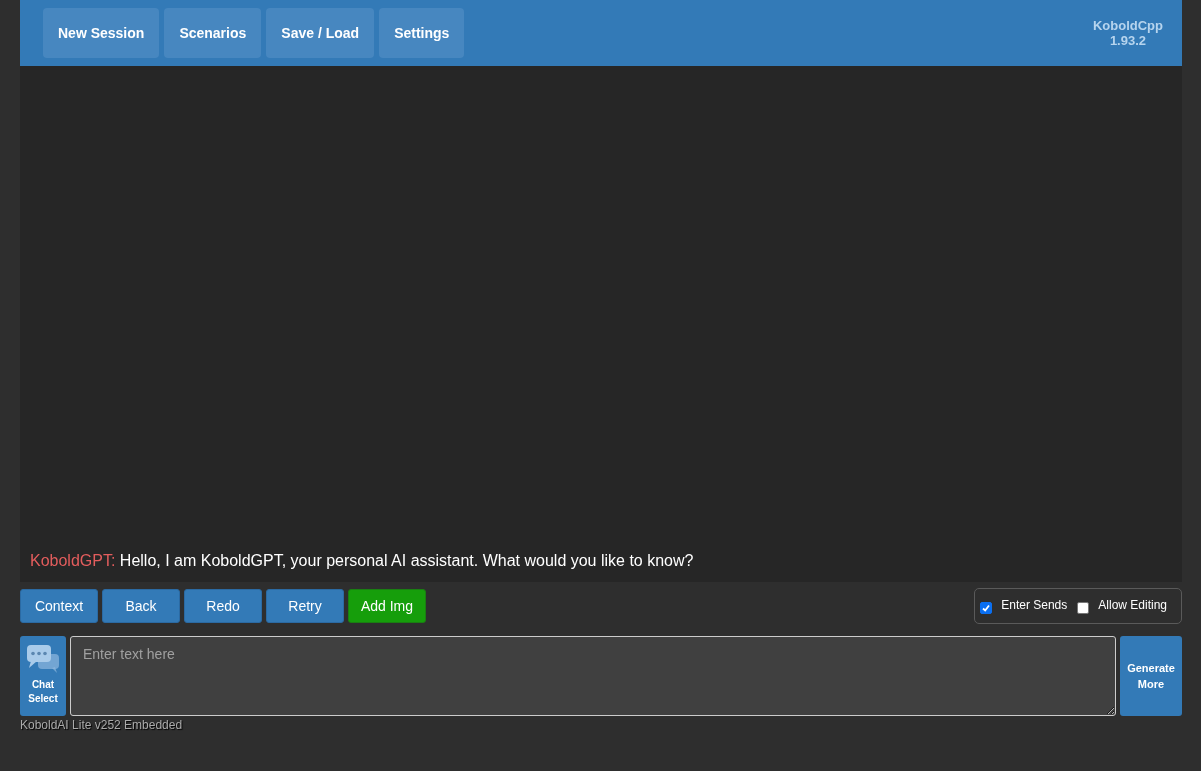 Image resolution: width=1201 pixels, height=771 pixels. Describe the element at coordinates (1132, 605) in the screenshot. I see `checkbox-label: Allow Editing` at that location.